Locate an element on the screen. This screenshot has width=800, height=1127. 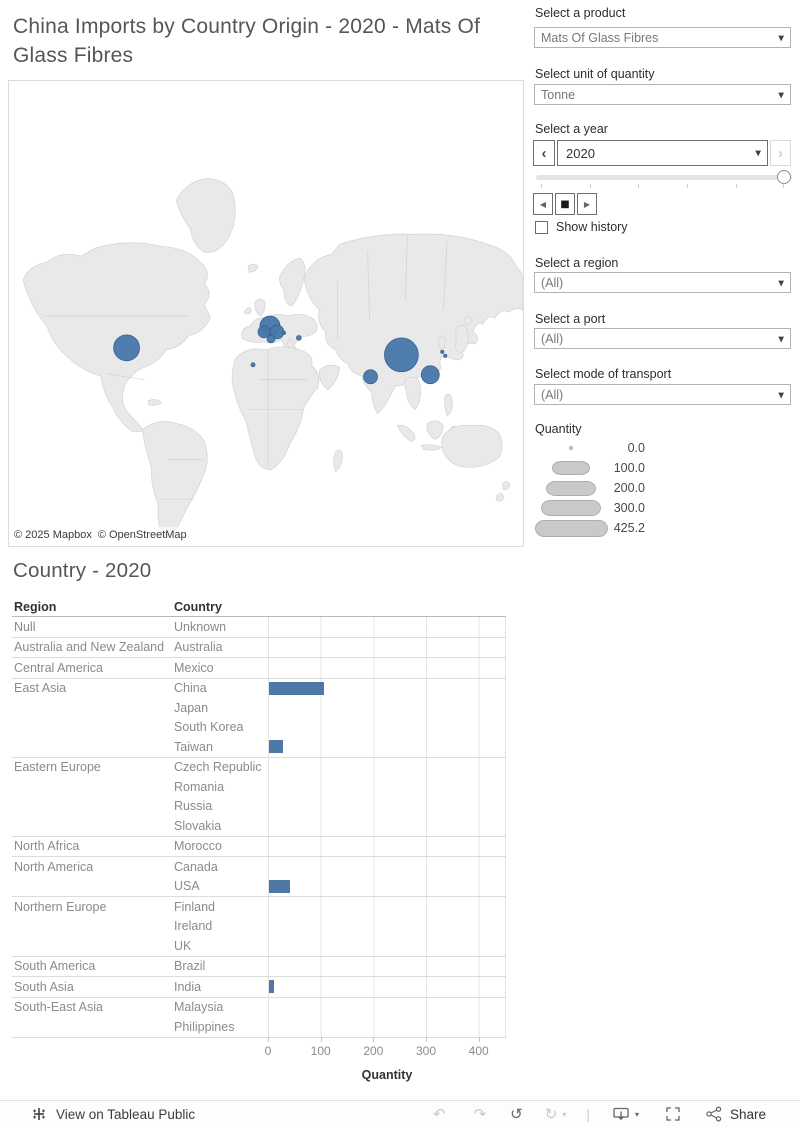
bubble-morocco-dot is located at coordinates (253, 365).